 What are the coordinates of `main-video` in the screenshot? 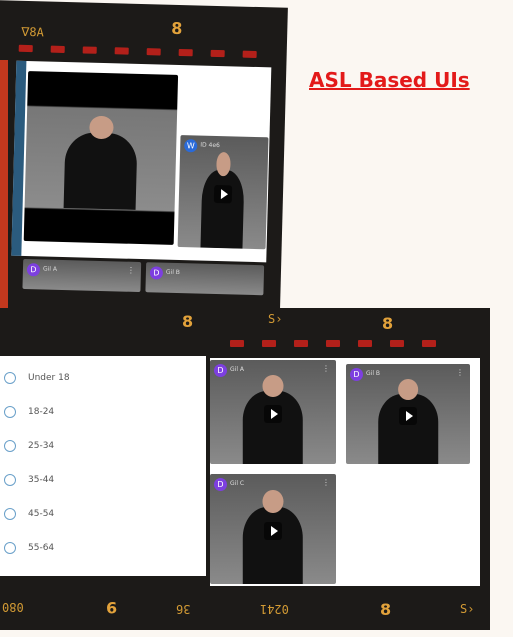 It's located at (101, 158).